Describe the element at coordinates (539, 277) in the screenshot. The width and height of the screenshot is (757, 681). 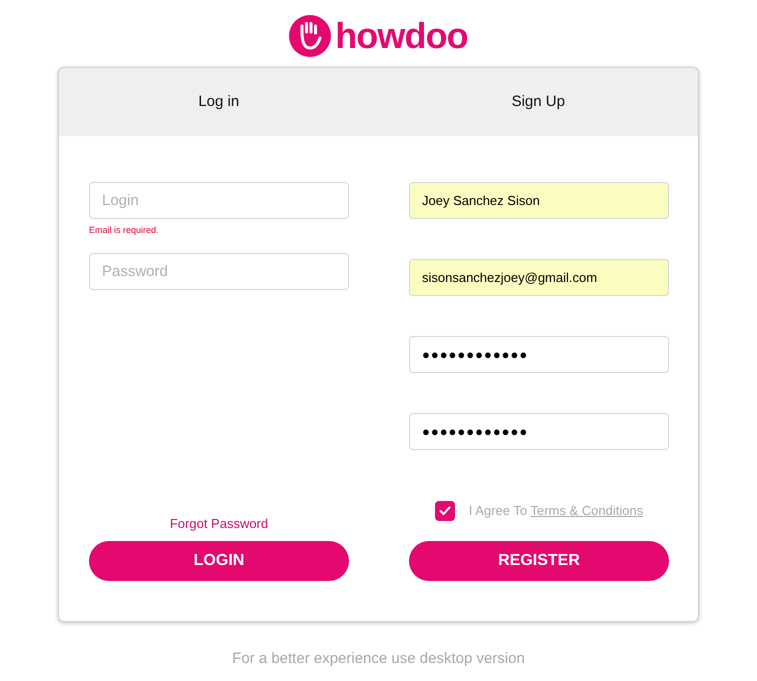
I see `input-field: sisonsanchezjoey@gmail.com` at that location.